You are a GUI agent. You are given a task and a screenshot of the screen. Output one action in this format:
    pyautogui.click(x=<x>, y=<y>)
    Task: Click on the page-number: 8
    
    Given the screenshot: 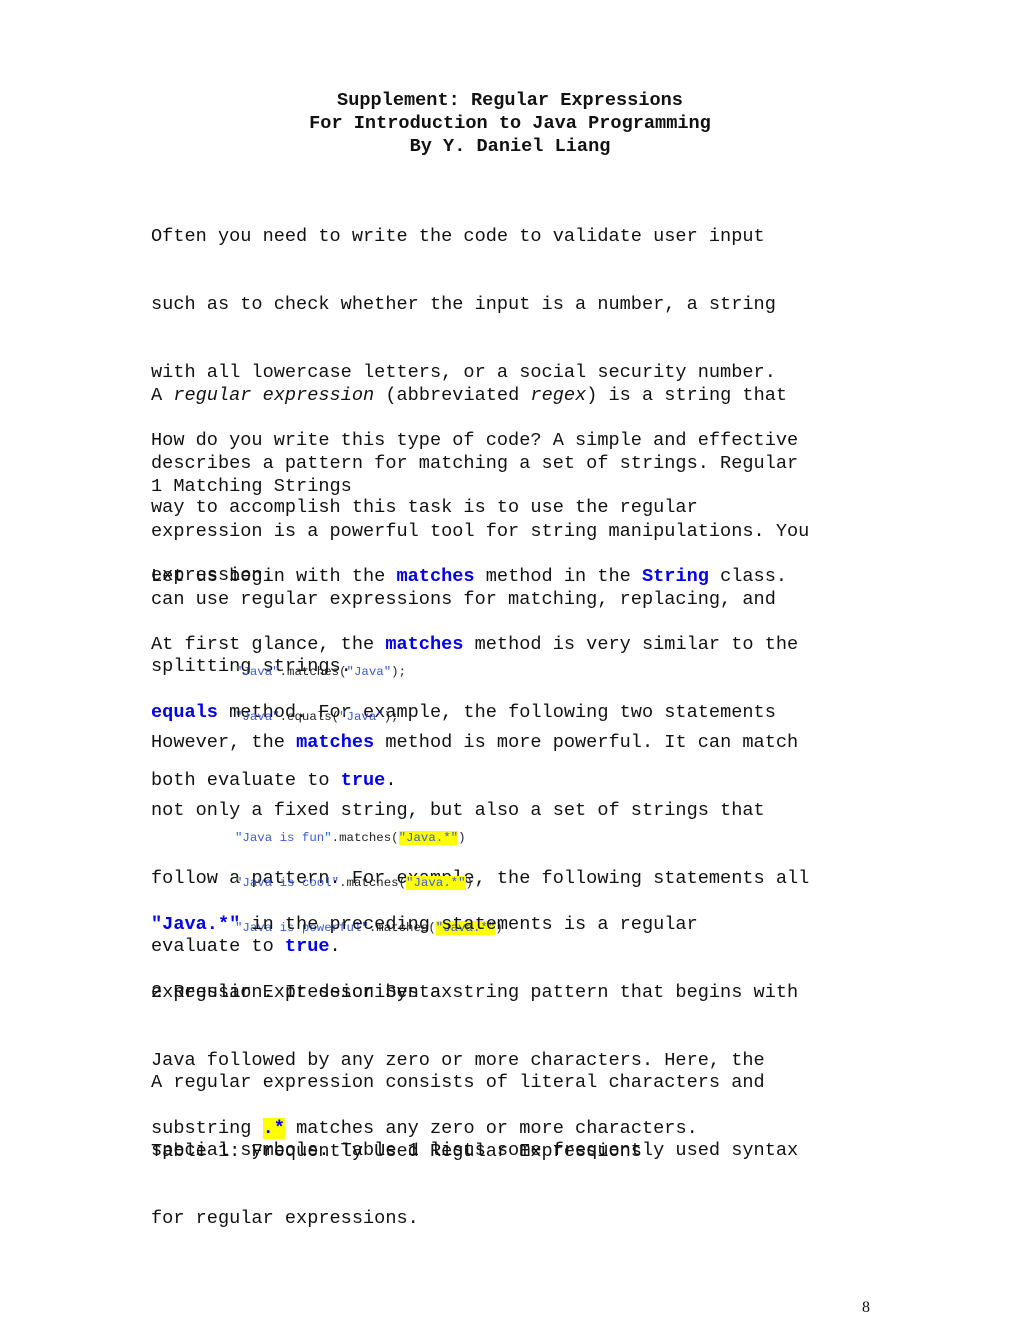 What is the action you would take?
    pyautogui.click(x=866, y=1307)
    